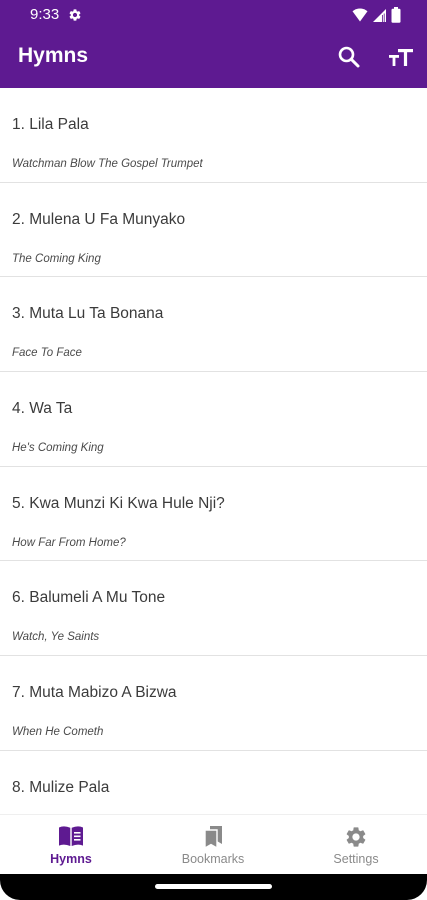 The image size is (427, 900). Describe the element at coordinates (71, 859) in the screenshot. I see `nav-label-hymns: Hymns` at that location.